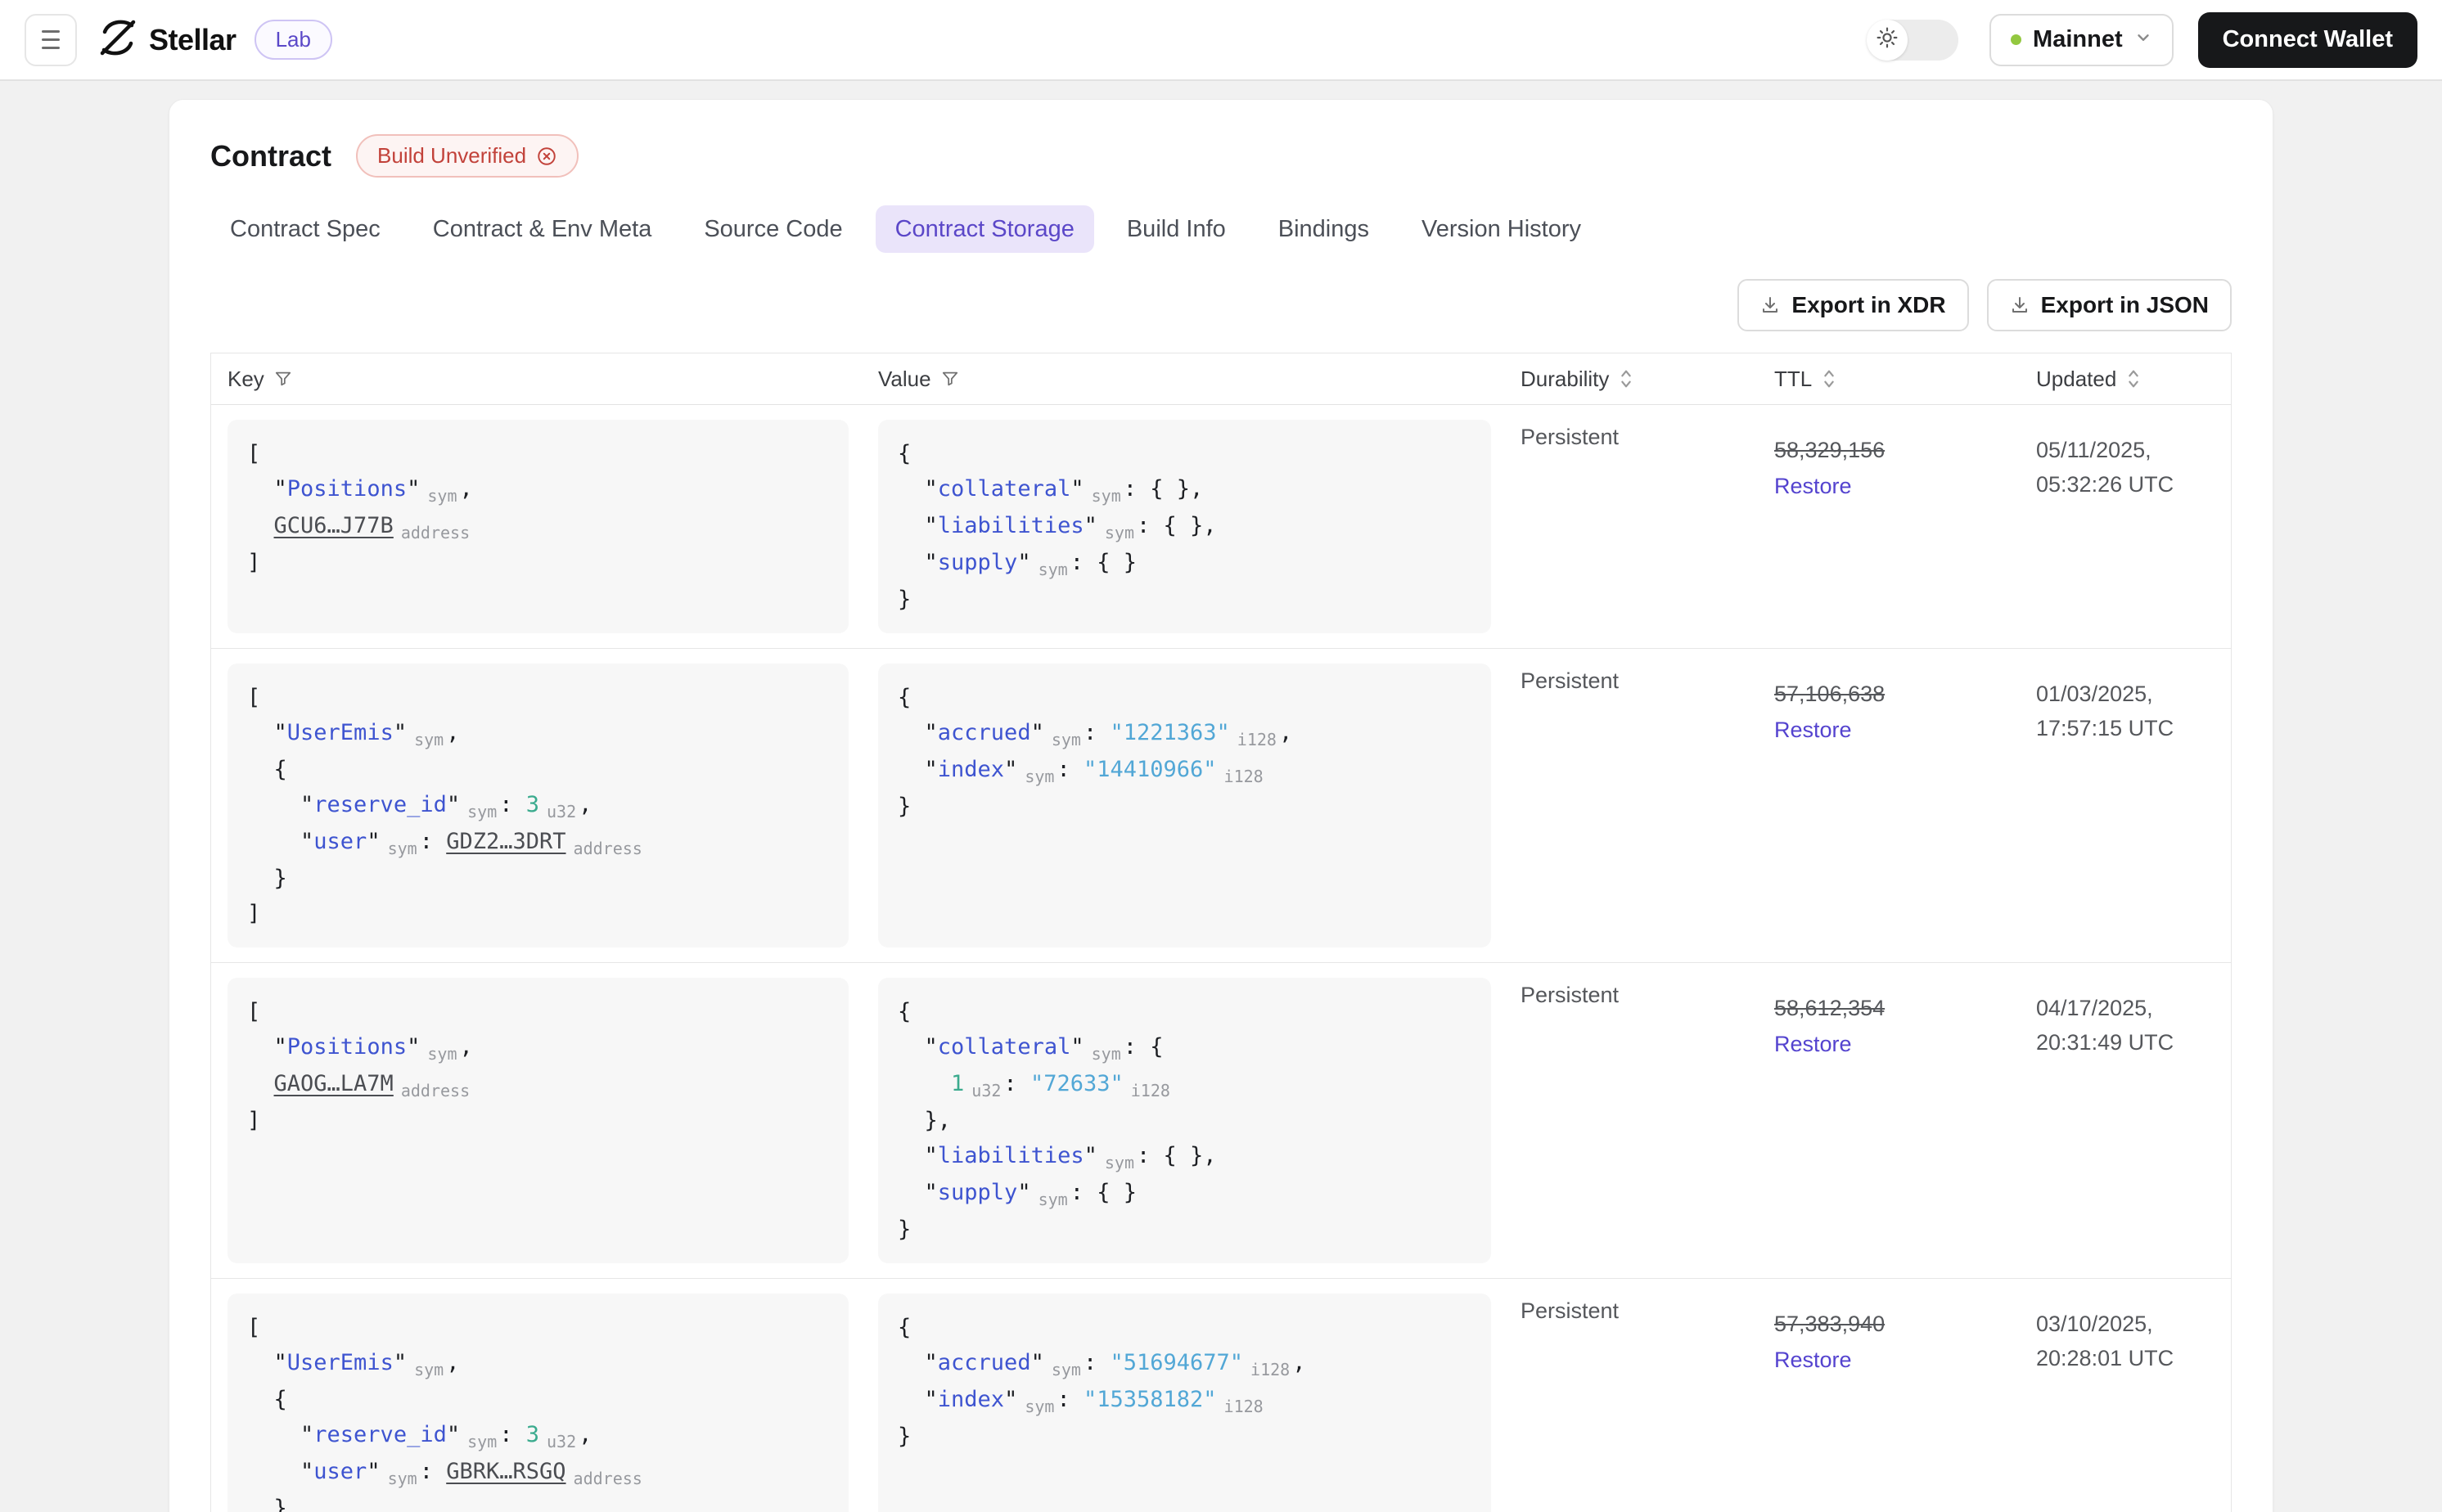 Image resolution: width=2442 pixels, height=1512 pixels. What do you see at coordinates (1270, 1370) in the screenshot?
I see `value-type-label: i128` at bounding box center [1270, 1370].